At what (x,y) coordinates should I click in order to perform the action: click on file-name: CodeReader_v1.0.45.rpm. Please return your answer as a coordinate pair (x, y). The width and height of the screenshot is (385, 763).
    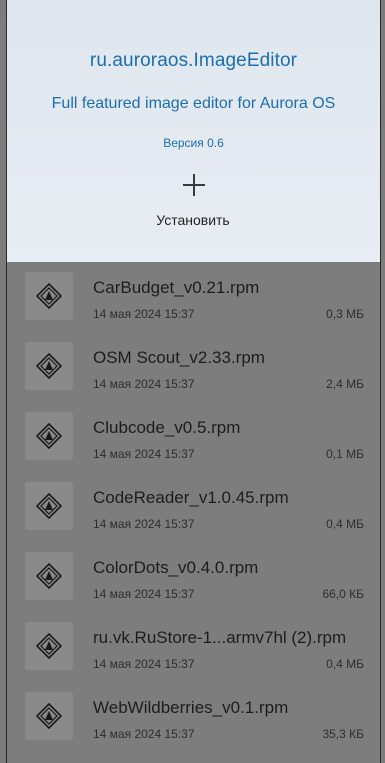
    Looking at the image, I should click on (191, 497).